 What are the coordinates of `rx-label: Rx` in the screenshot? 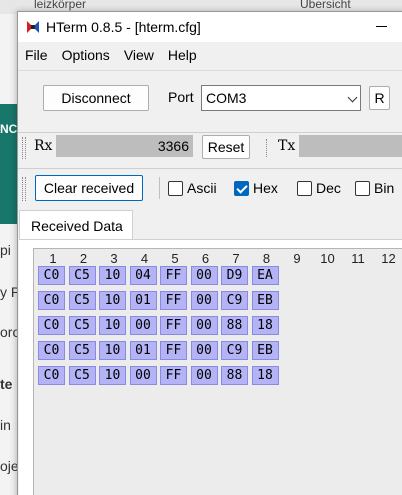 It's located at (43, 146).